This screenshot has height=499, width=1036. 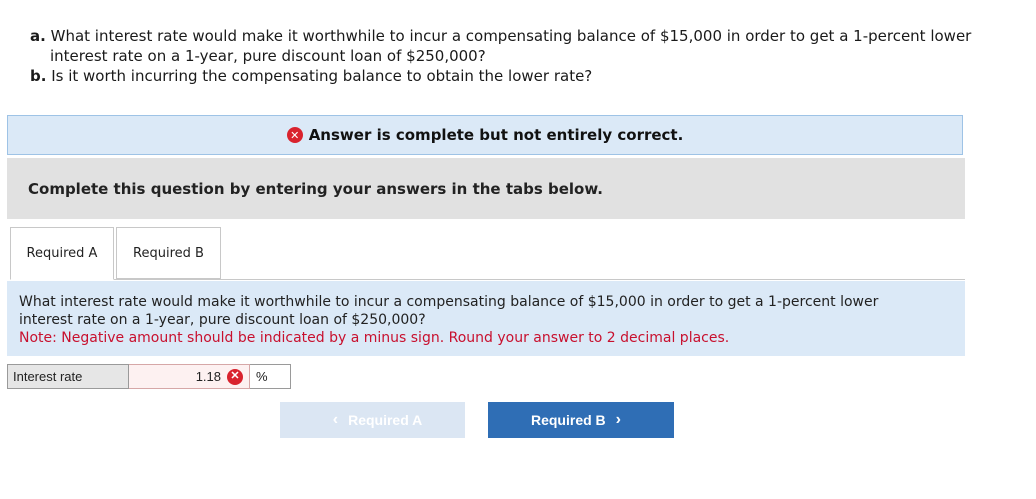 I want to click on next-required-b-button: Required B ›, so click(x=581, y=420).